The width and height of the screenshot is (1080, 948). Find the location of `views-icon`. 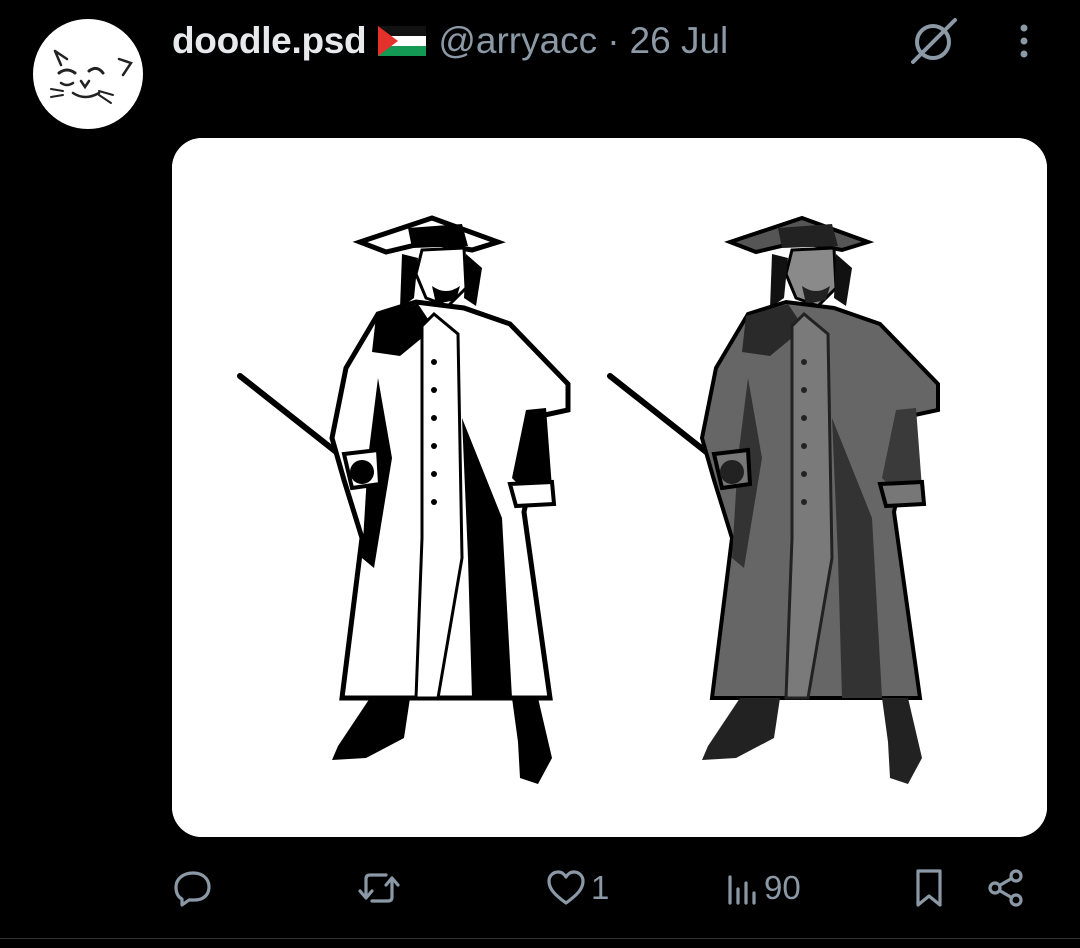

views-icon is located at coordinates (742, 890).